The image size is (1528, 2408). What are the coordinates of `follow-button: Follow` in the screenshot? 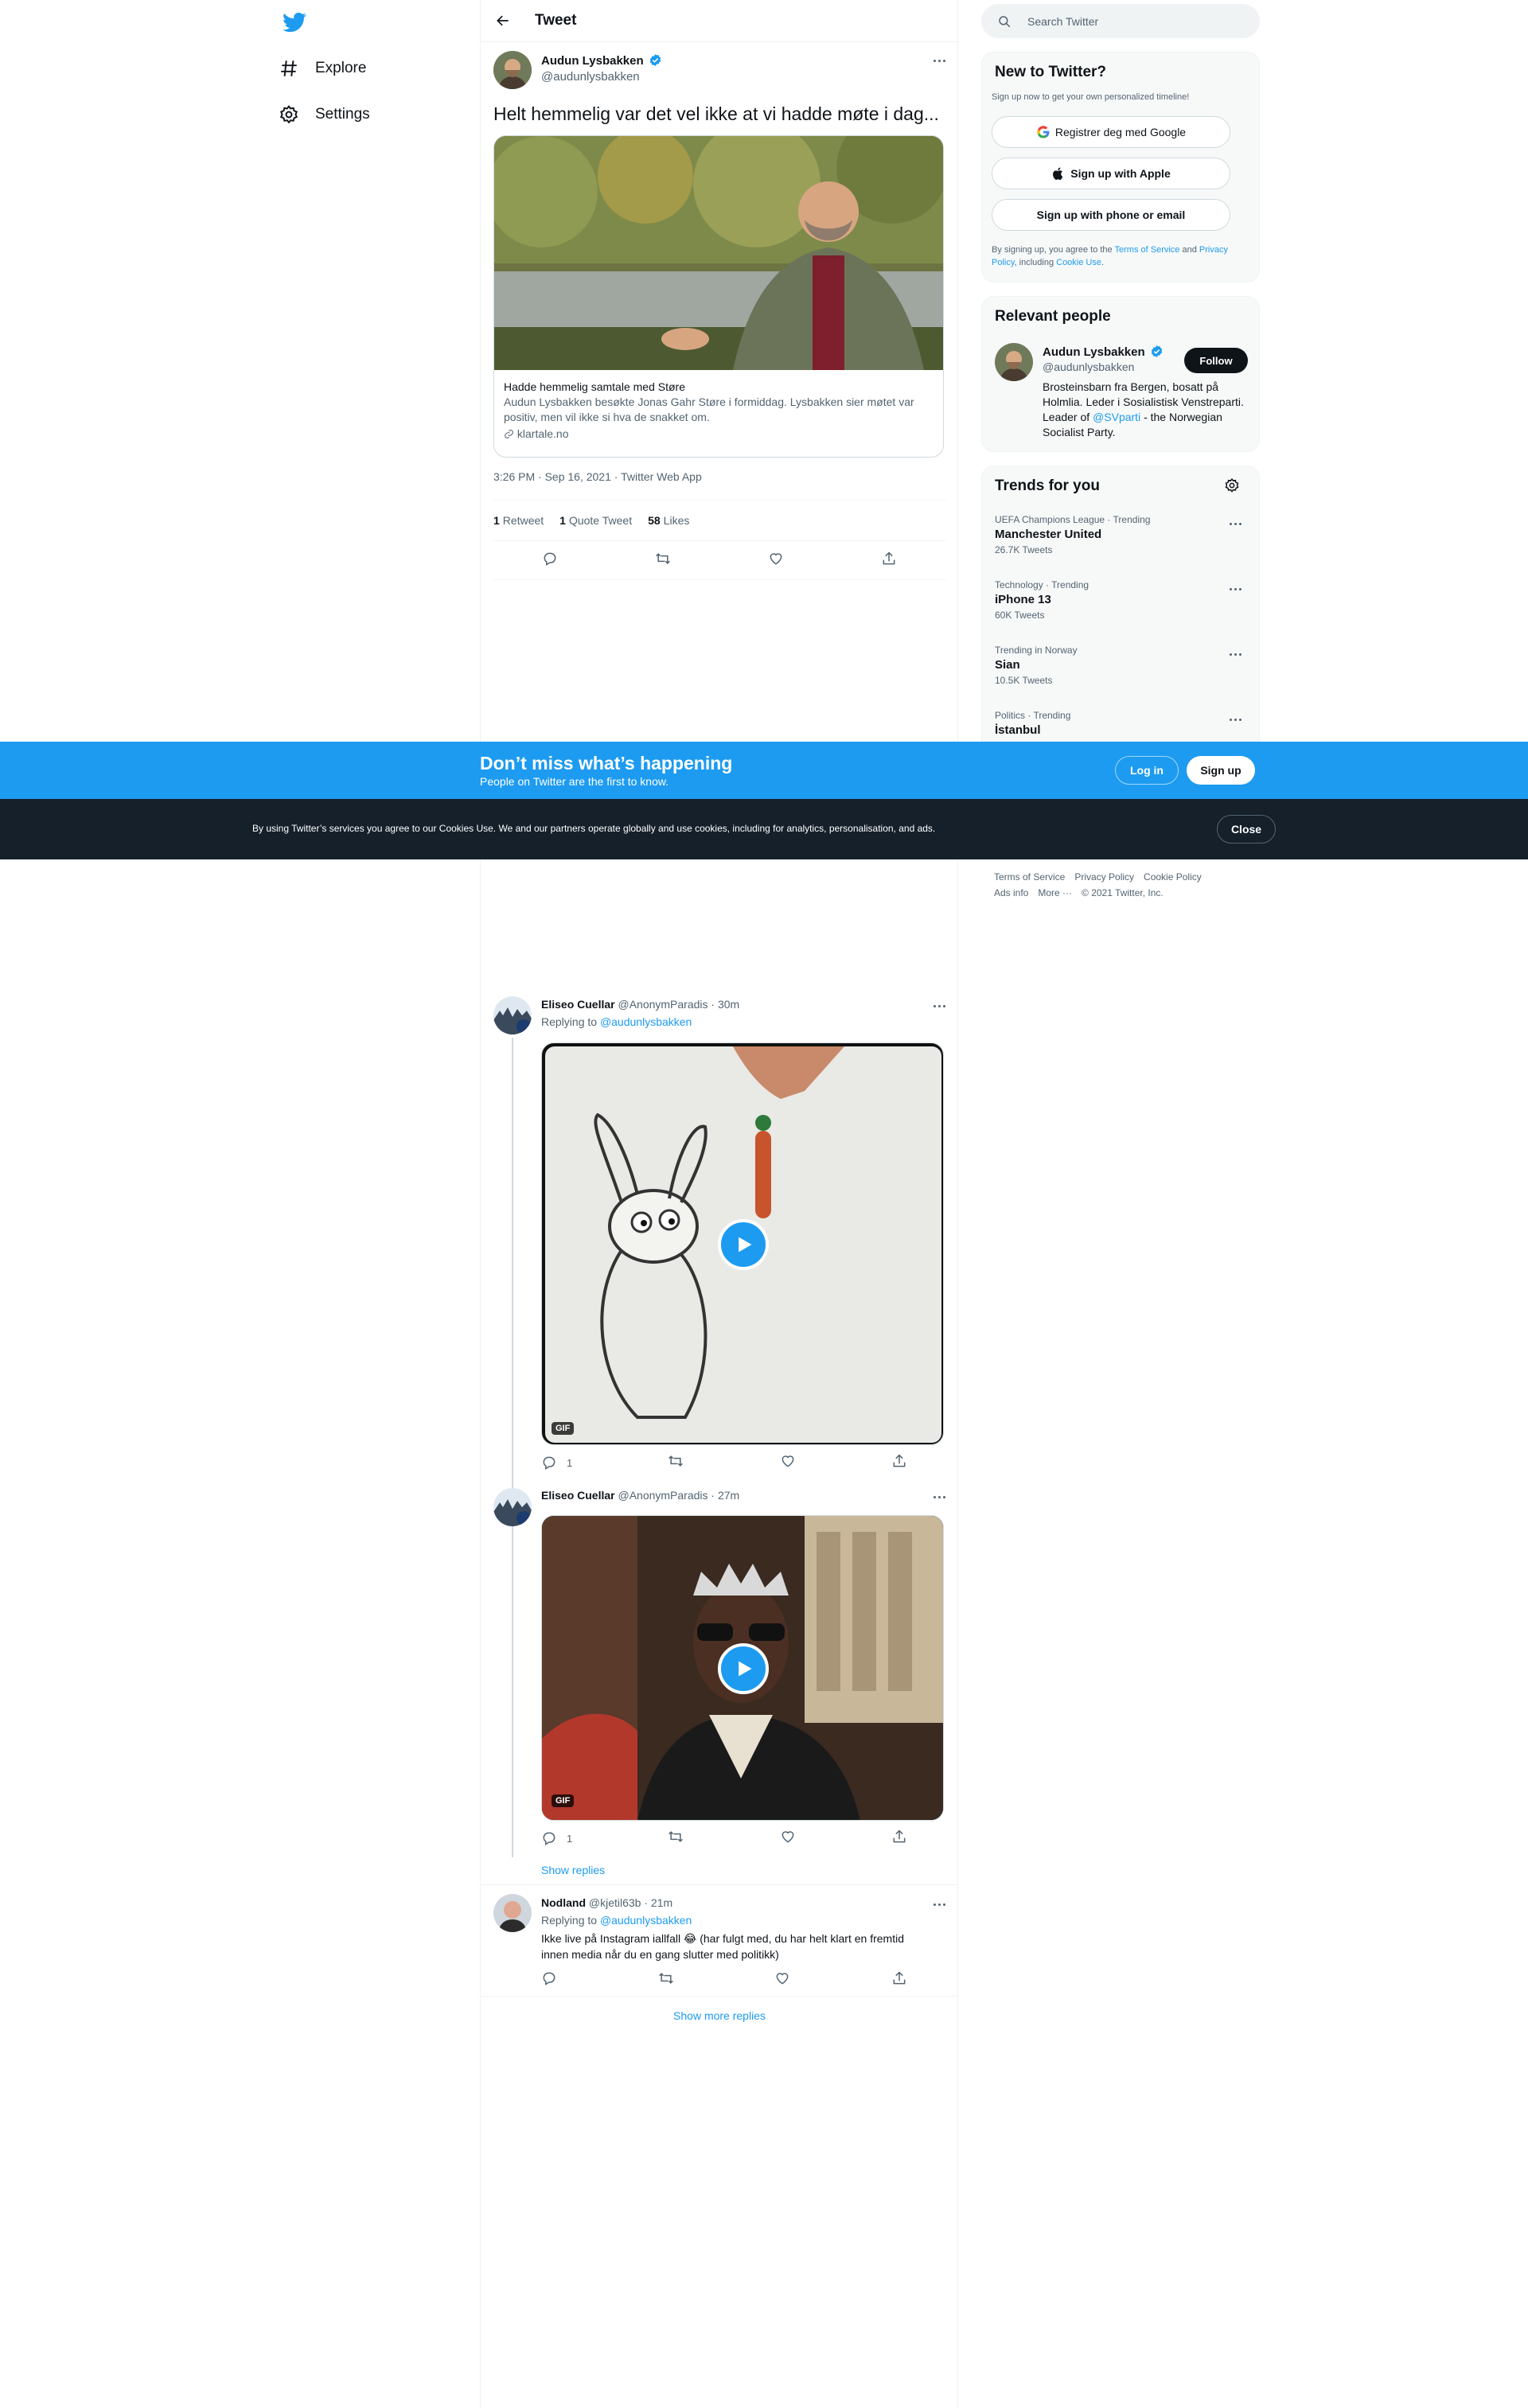 It's located at (1216, 361).